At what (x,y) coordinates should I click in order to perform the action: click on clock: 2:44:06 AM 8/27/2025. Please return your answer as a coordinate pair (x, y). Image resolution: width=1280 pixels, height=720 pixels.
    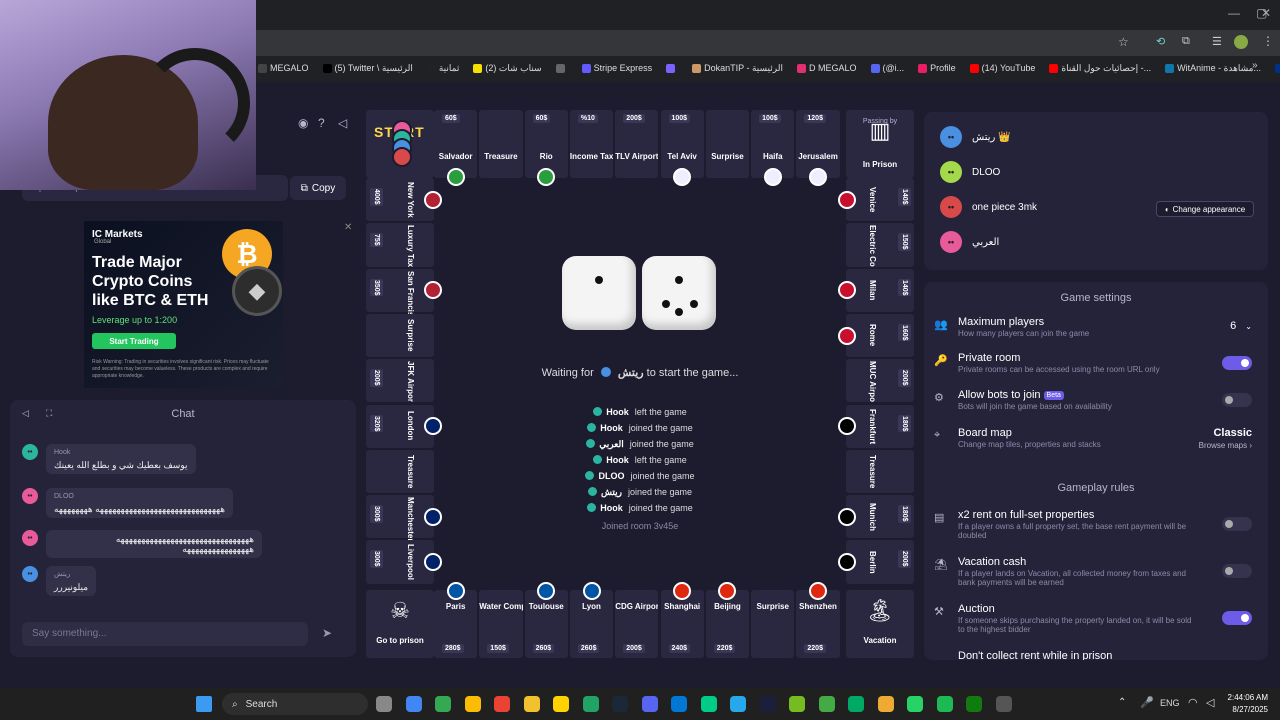
    Looking at the image, I should click on (1248, 704).